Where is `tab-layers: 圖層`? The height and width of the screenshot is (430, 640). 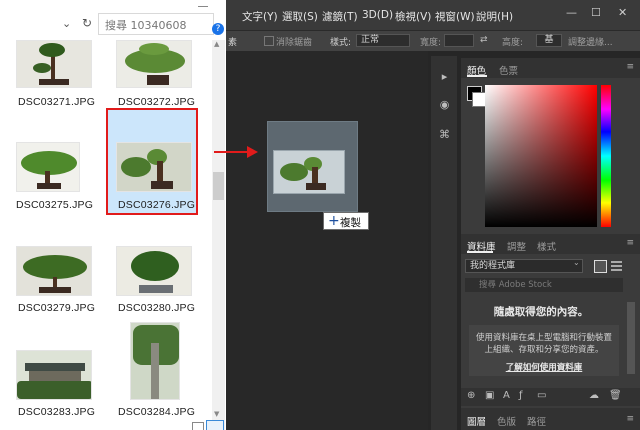
tab-layers: 圖層 is located at coordinates (476, 421).